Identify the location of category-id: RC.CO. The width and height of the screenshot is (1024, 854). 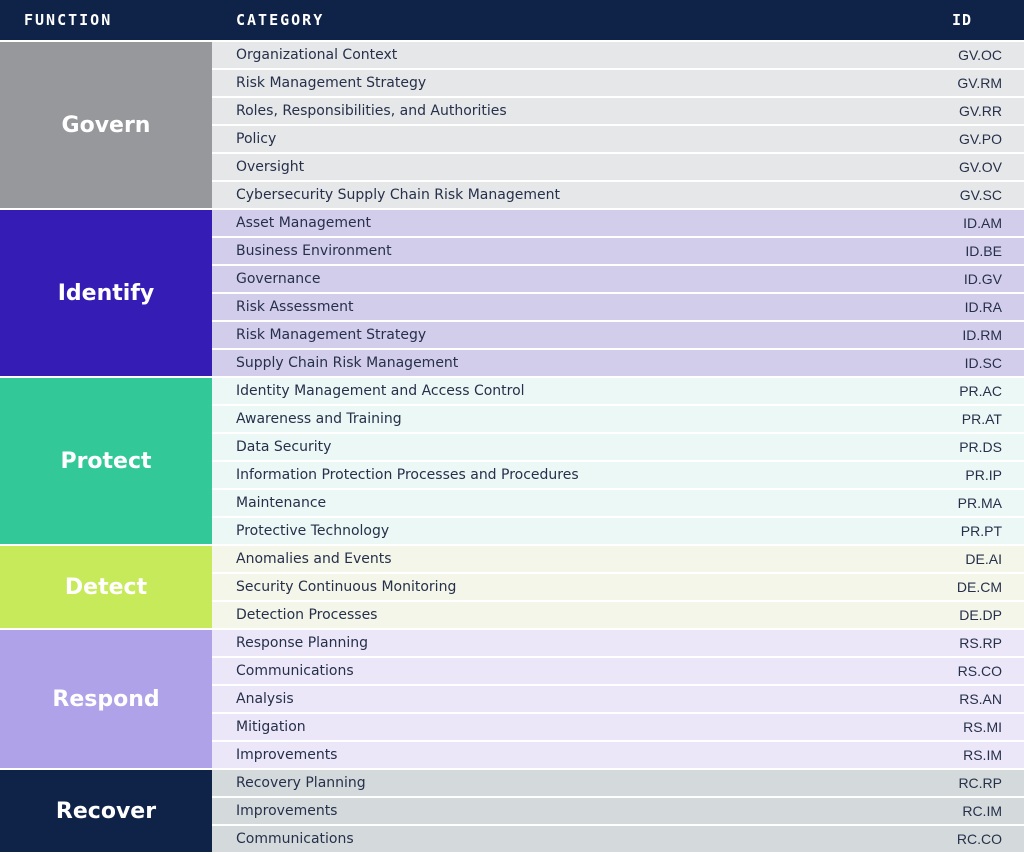
(979, 839).